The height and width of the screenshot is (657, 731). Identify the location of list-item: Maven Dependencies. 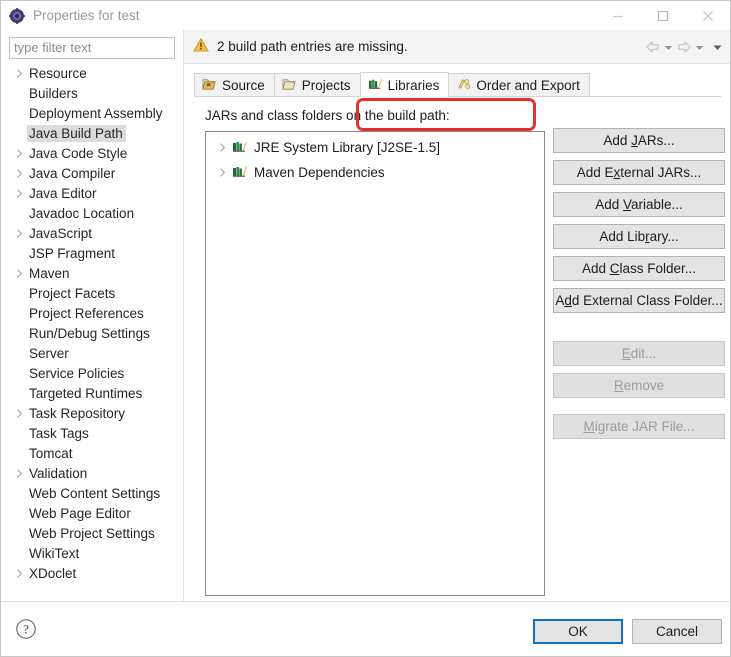
(375, 172).